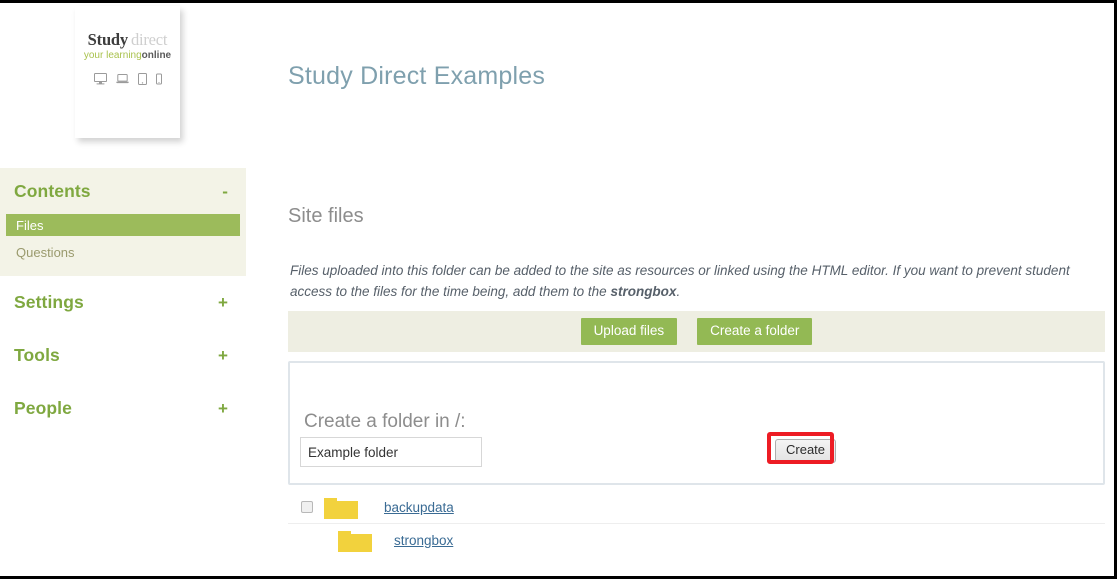 The image size is (1117, 579). Describe the element at coordinates (696, 540) in the screenshot. I see `table-row: strongbox` at that location.